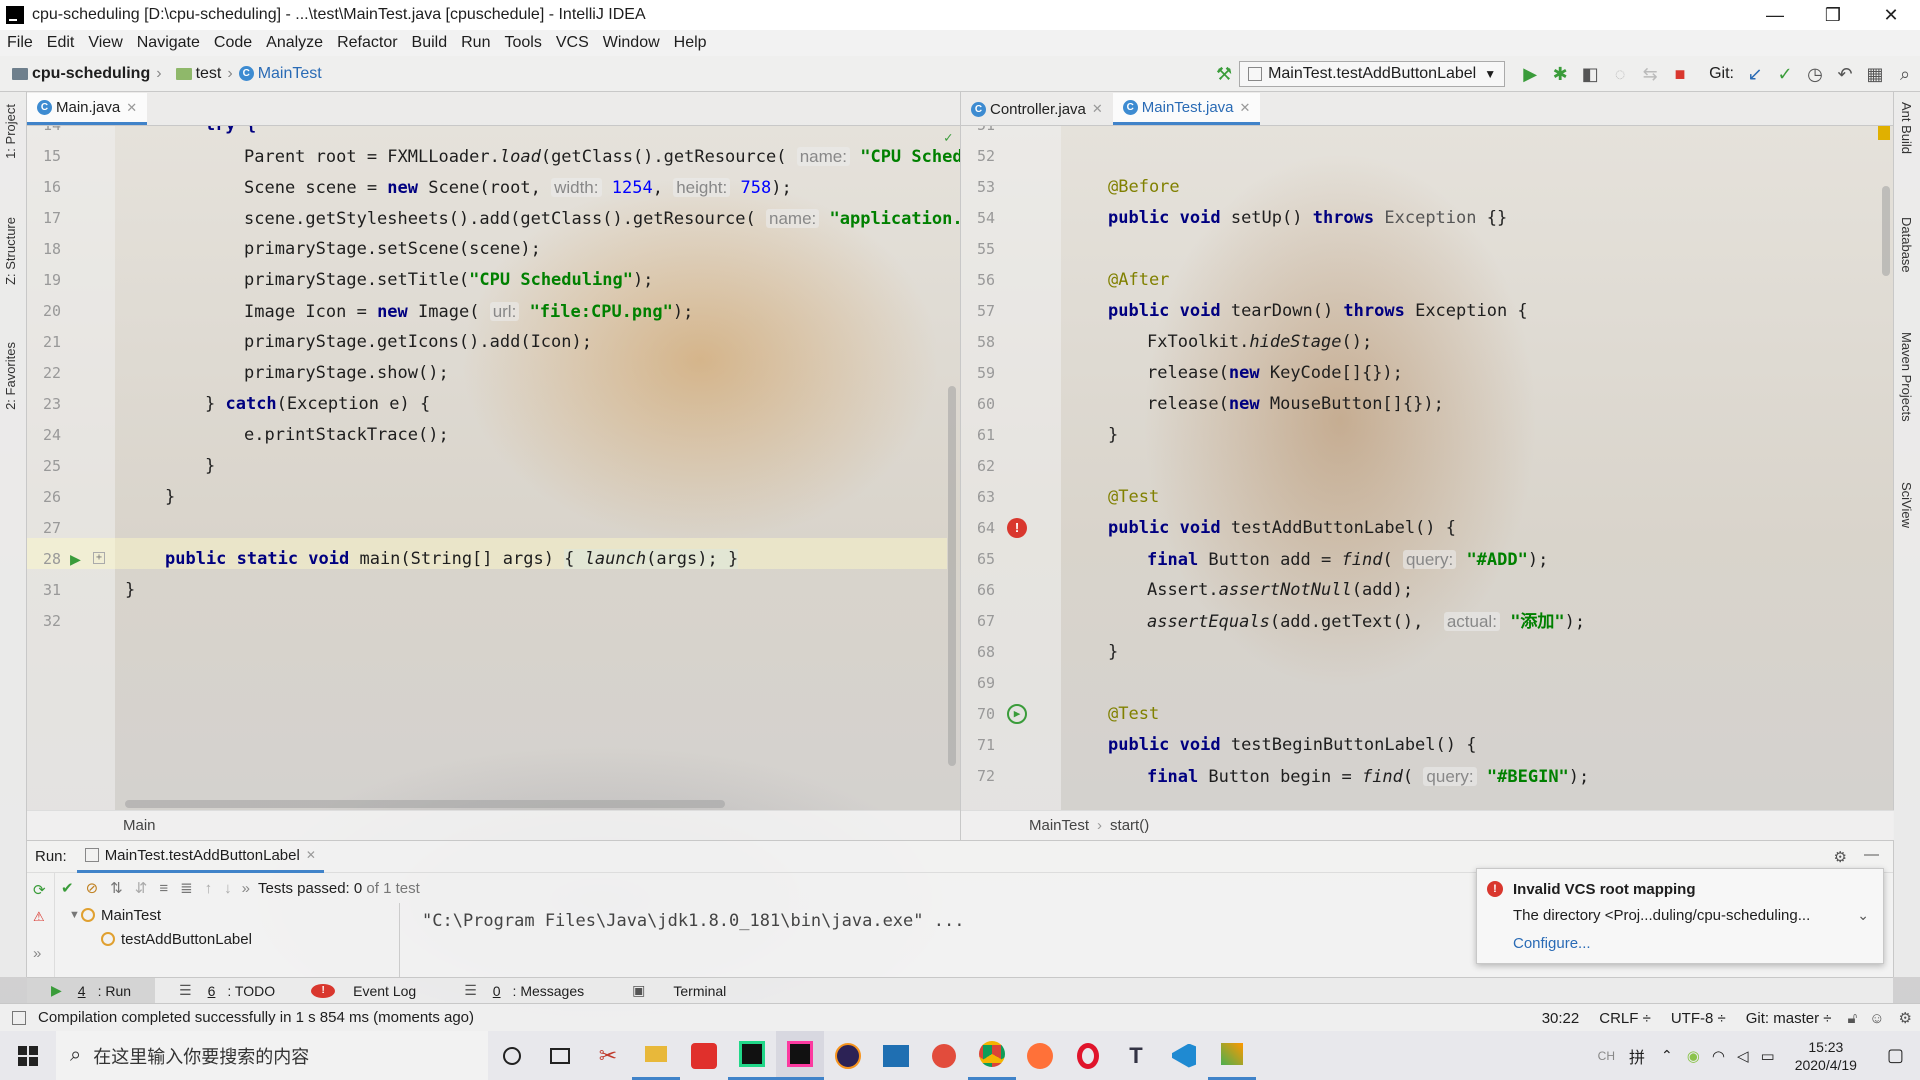 The image size is (1920, 1080). I want to click on tool-tab-sciview: SciView, so click(1906, 505).